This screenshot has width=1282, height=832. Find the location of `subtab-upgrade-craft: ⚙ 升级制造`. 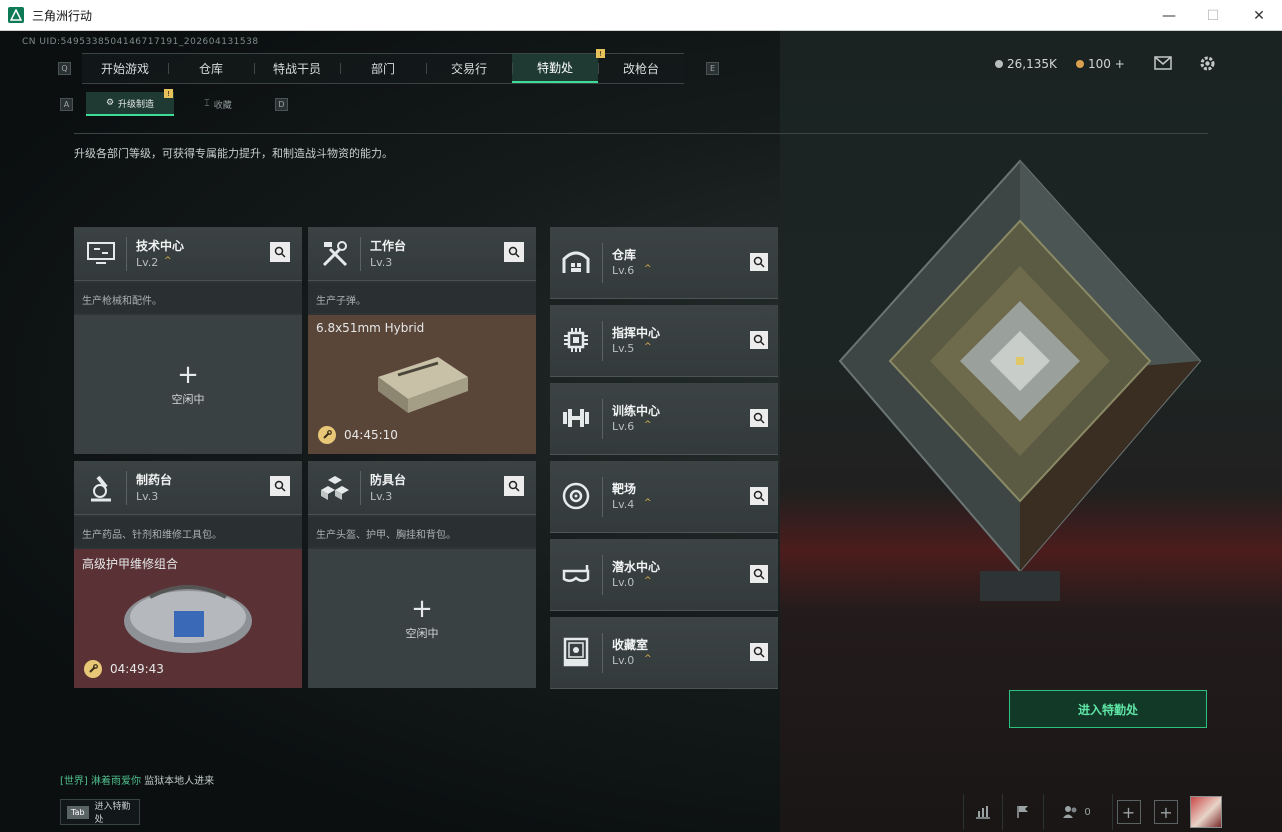

subtab-upgrade-craft: ⚙ 升级制造 is located at coordinates (130, 104).